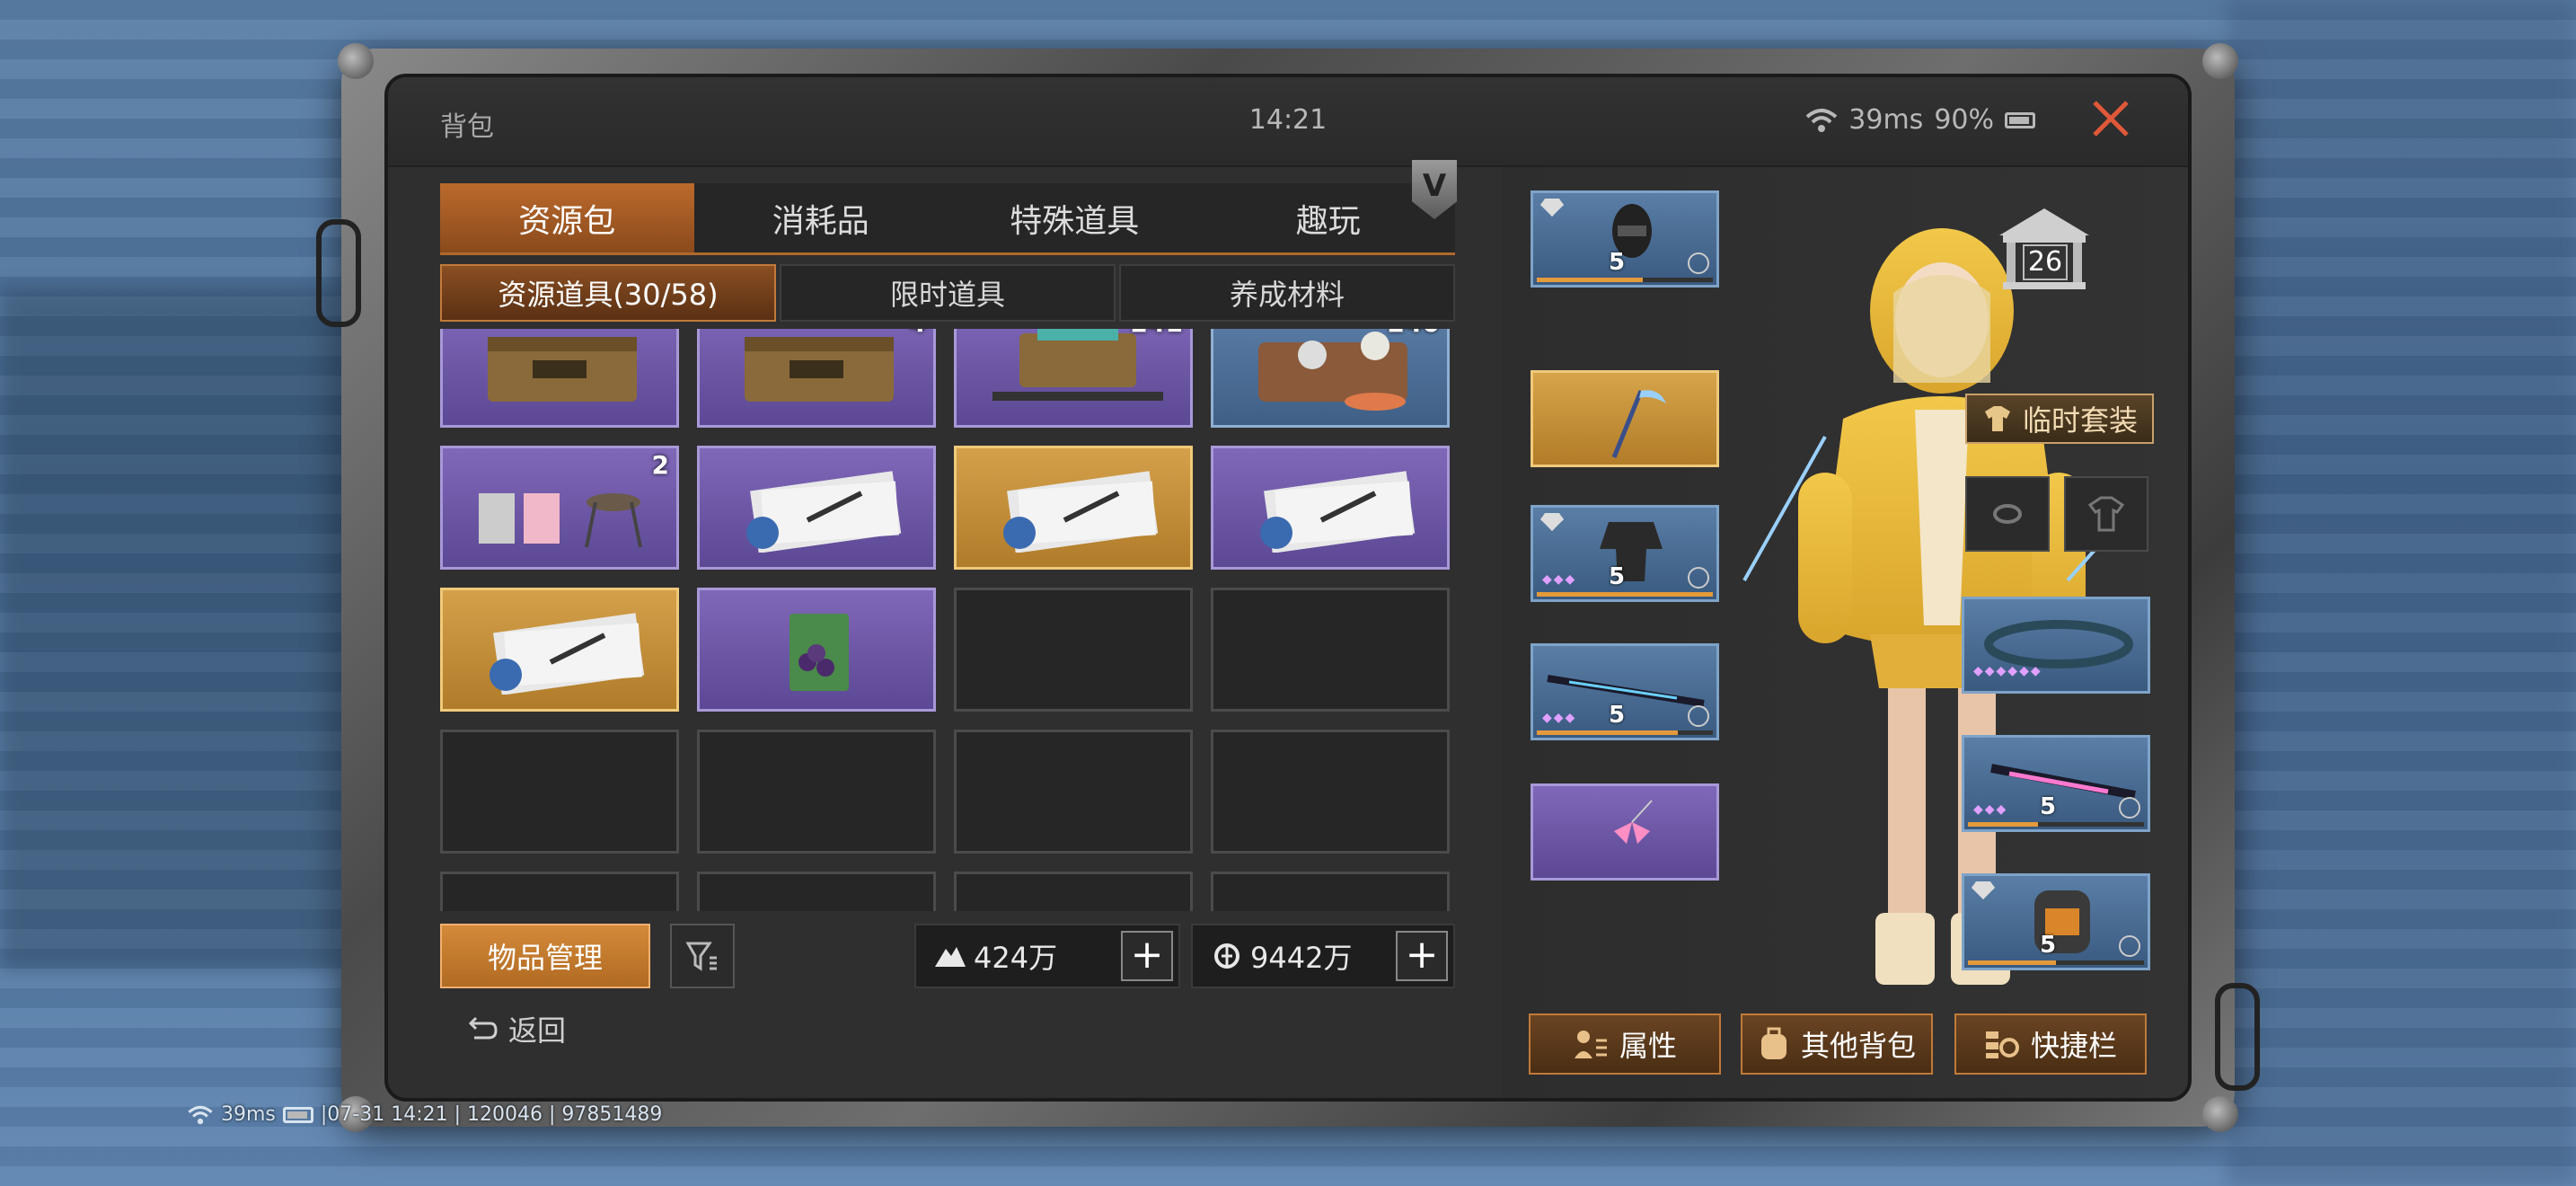 The width and height of the screenshot is (2576, 1186). Describe the element at coordinates (545, 956) in the screenshot. I see `item-management-button: 物品管理` at that location.